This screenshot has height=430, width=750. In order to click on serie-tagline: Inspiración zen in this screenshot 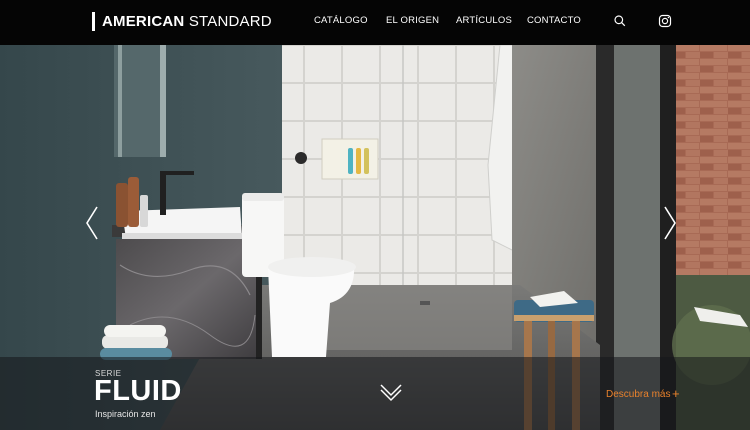, I will do `click(125, 414)`.